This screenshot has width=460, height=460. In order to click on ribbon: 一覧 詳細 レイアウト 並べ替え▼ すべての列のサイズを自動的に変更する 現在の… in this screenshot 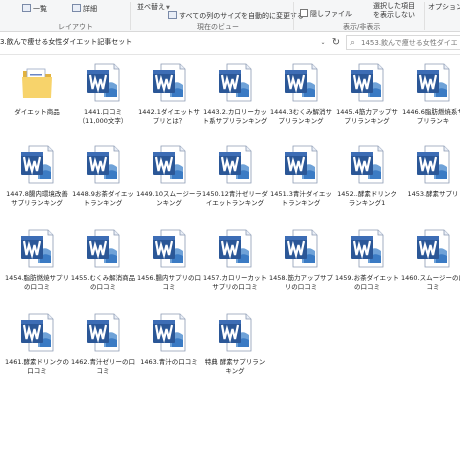, I will do `click(230, 16)`.